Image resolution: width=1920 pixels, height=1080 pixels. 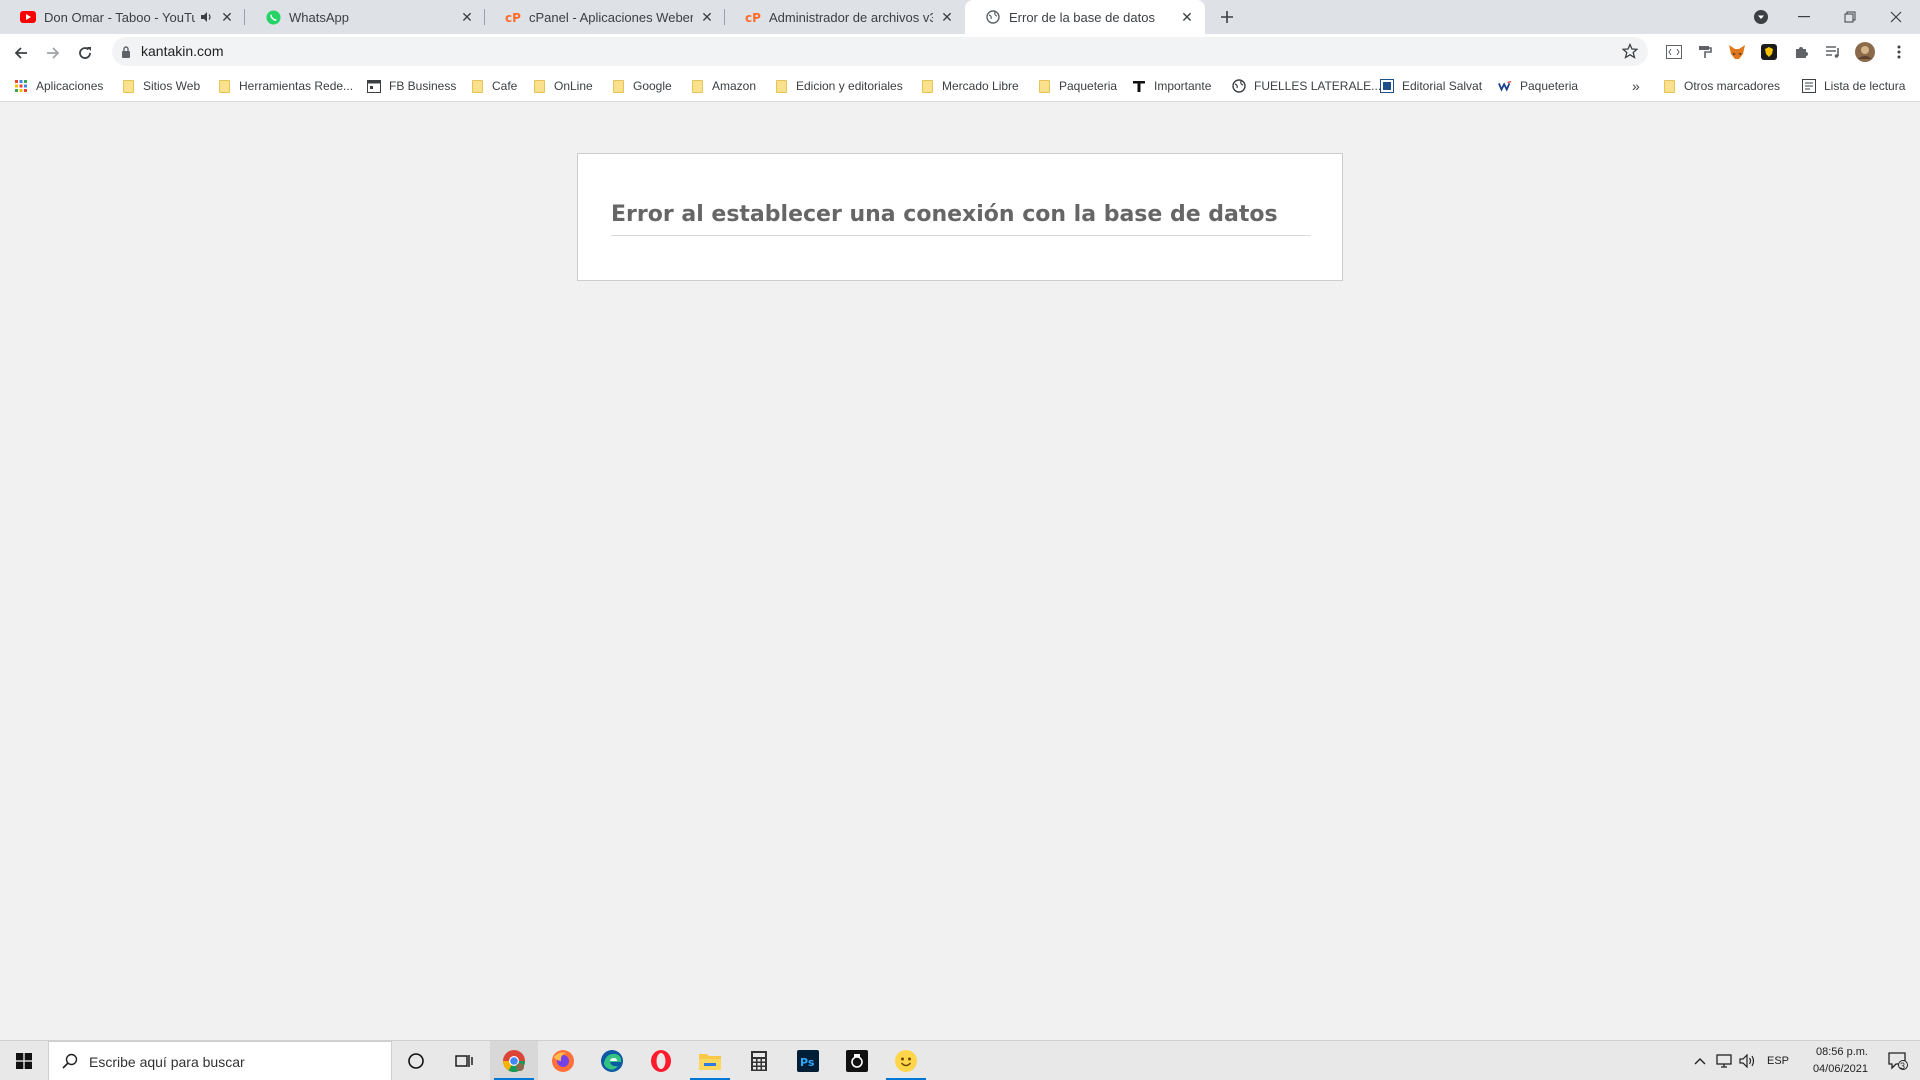 What do you see at coordinates (53, 53) in the screenshot?
I see `forward-button` at bounding box center [53, 53].